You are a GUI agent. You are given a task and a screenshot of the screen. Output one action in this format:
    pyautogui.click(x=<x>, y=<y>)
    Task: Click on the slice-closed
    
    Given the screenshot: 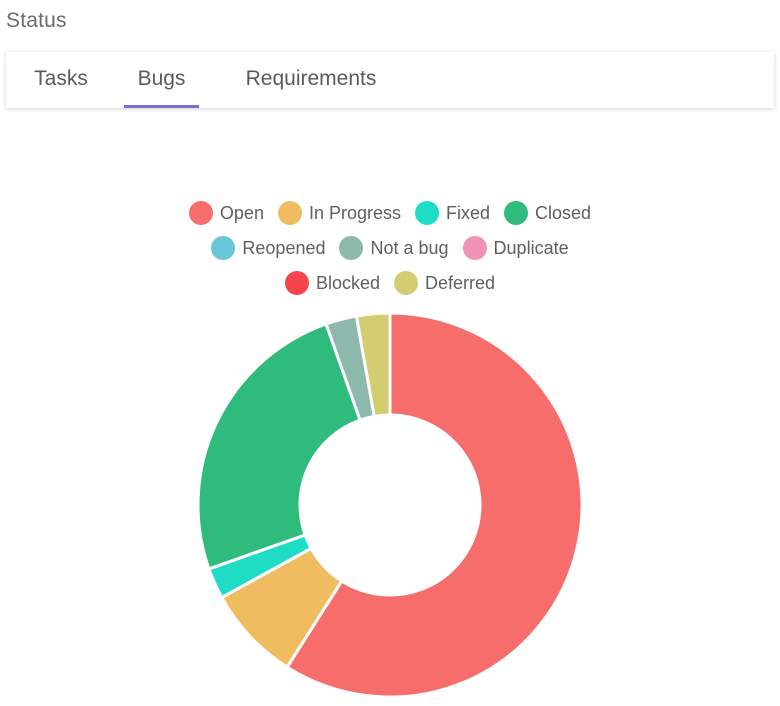 What is the action you would take?
    pyautogui.click(x=279, y=446)
    